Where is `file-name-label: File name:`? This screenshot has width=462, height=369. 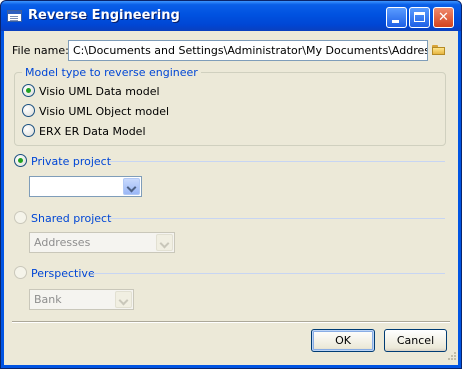 file-name-label: File name: is located at coordinates (40, 50).